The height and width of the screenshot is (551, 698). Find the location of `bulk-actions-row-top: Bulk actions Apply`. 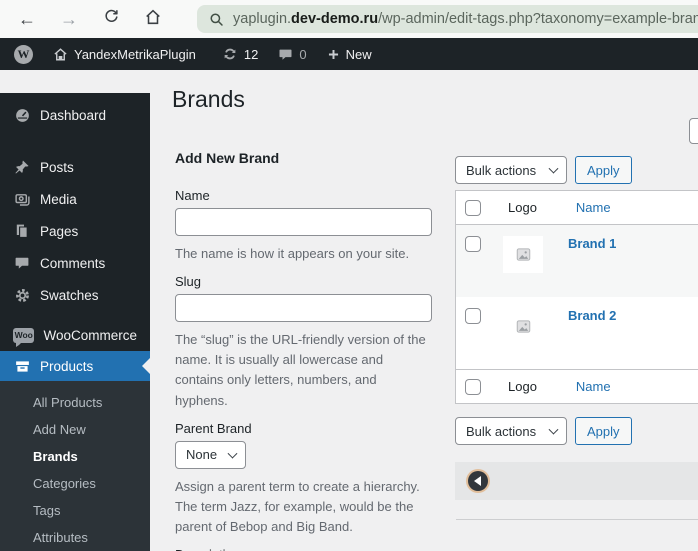

bulk-actions-row-top: Bulk actions Apply is located at coordinates (543, 170).